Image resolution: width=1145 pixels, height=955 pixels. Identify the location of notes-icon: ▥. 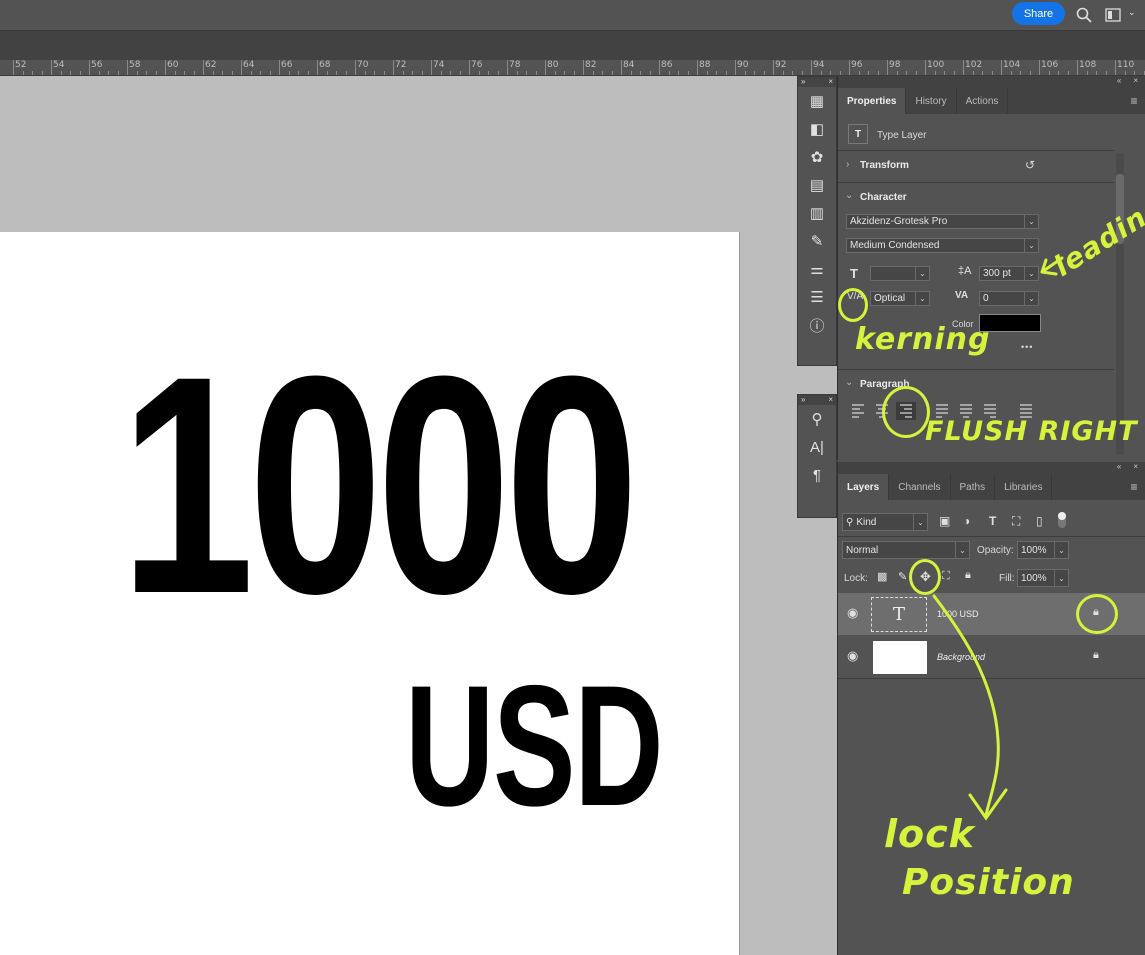
(817, 213).